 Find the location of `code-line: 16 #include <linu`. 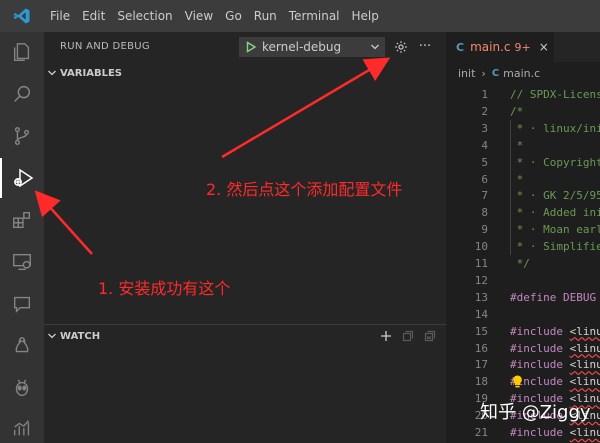

code-line: 16 #include <linu is located at coordinates (523, 348).